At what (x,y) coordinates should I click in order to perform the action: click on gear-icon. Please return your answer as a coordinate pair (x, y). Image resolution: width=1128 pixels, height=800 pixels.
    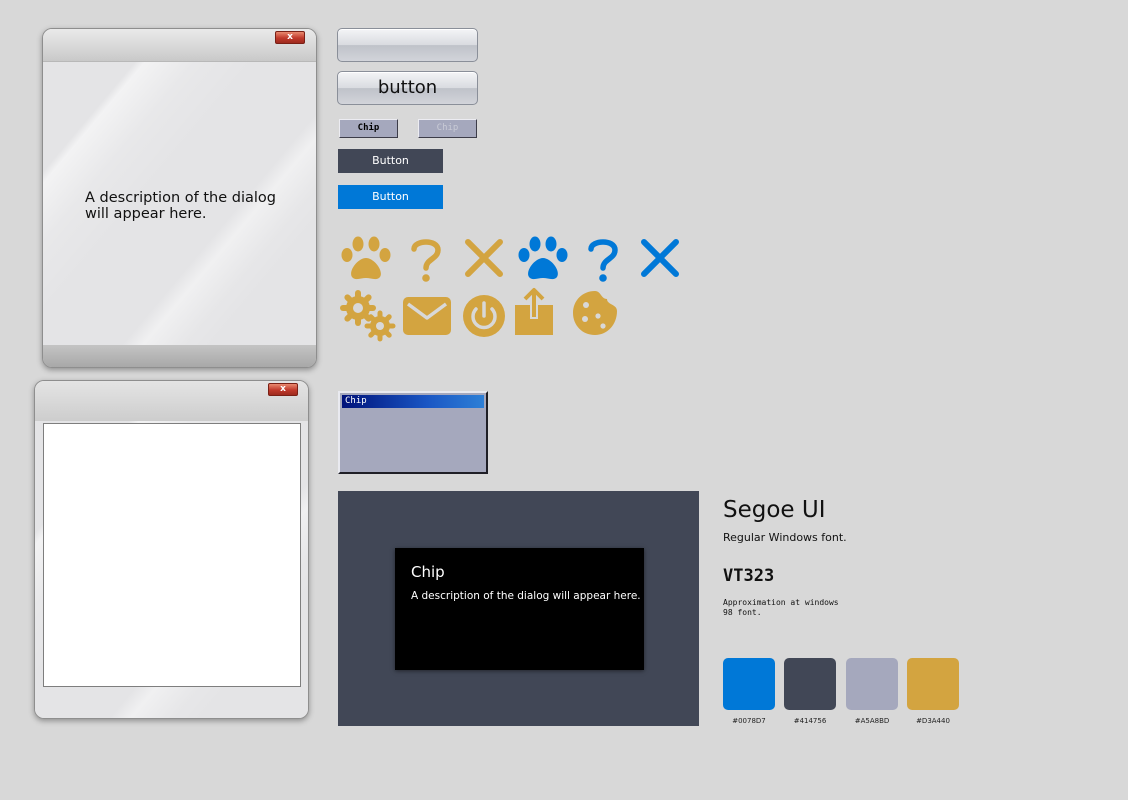
    Looking at the image, I should click on (368, 316).